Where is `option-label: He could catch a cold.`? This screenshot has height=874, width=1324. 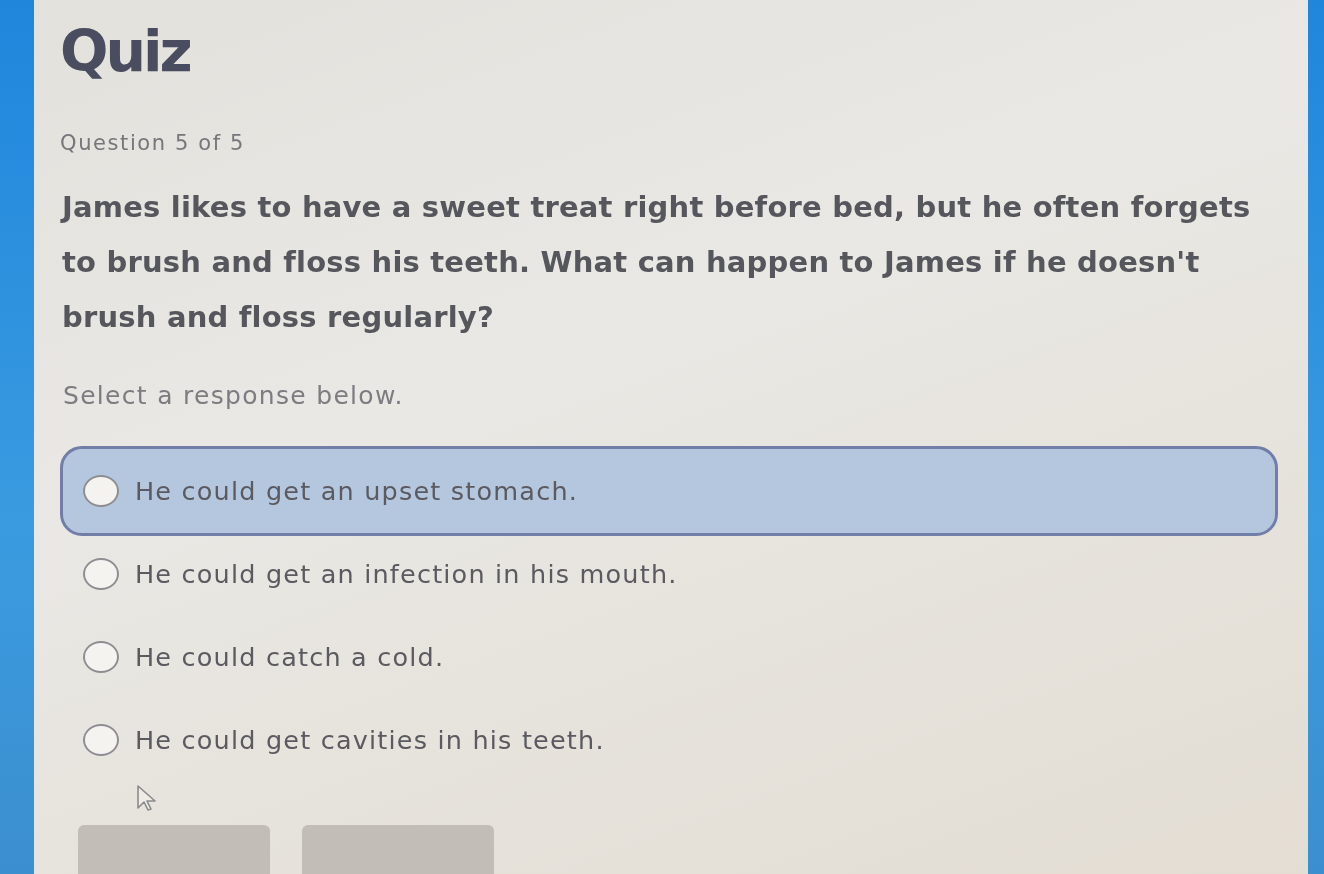
option-label: He could catch a cold. is located at coordinates (290, 657).